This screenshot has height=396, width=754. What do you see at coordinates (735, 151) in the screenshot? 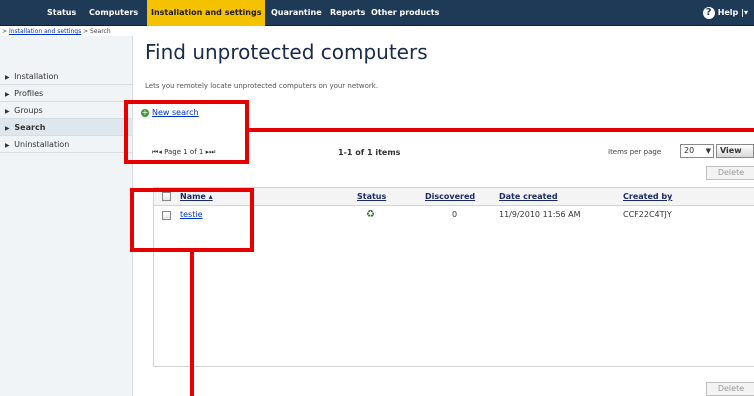
I see `view-button: View` at bounding box center [735, 151].